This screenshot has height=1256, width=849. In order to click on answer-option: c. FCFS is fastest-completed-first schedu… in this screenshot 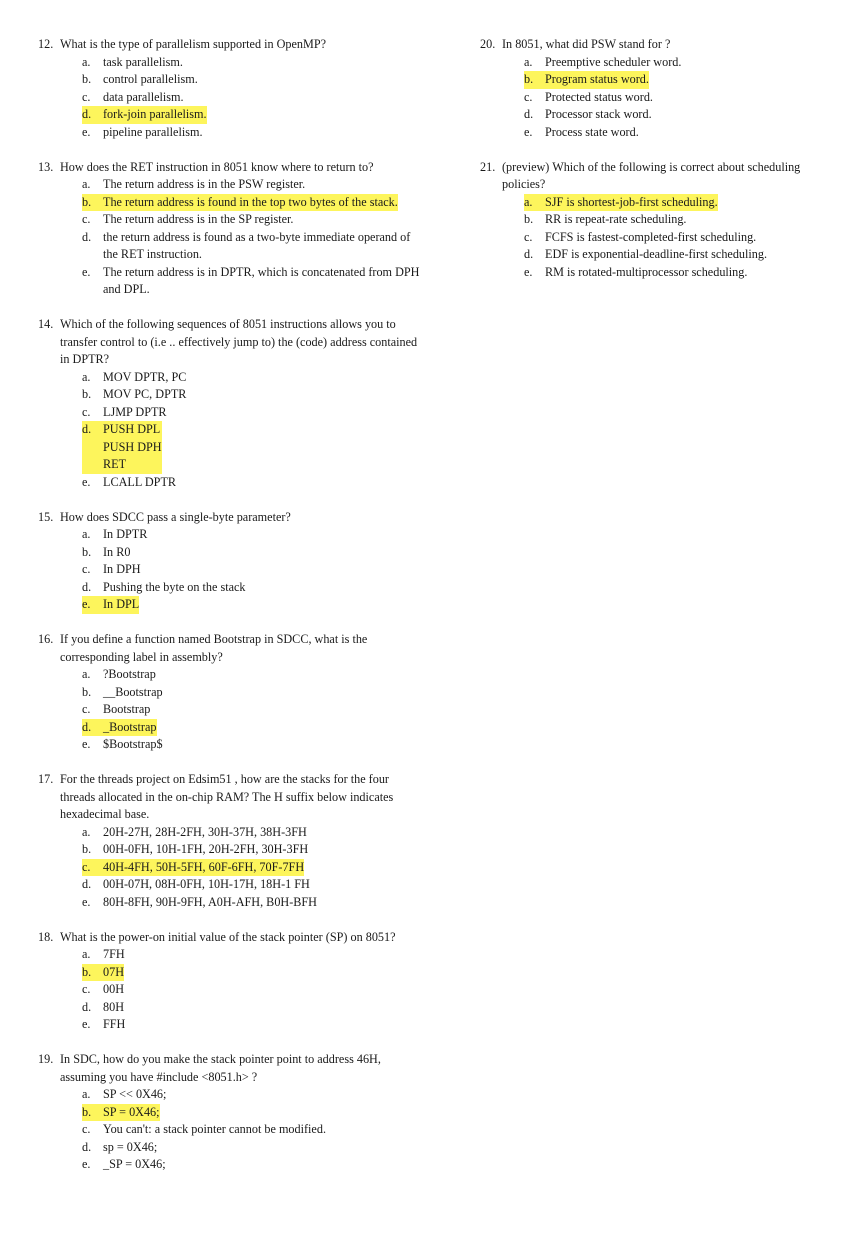, I will do `click(680, 238)`.